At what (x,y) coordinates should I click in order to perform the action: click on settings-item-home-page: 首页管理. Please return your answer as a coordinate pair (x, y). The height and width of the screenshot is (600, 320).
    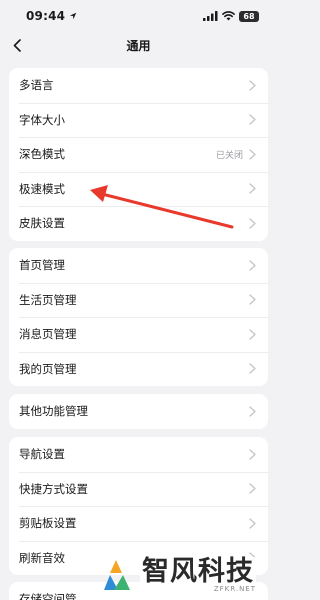
    Looking at the image, I should click on (138, 265).